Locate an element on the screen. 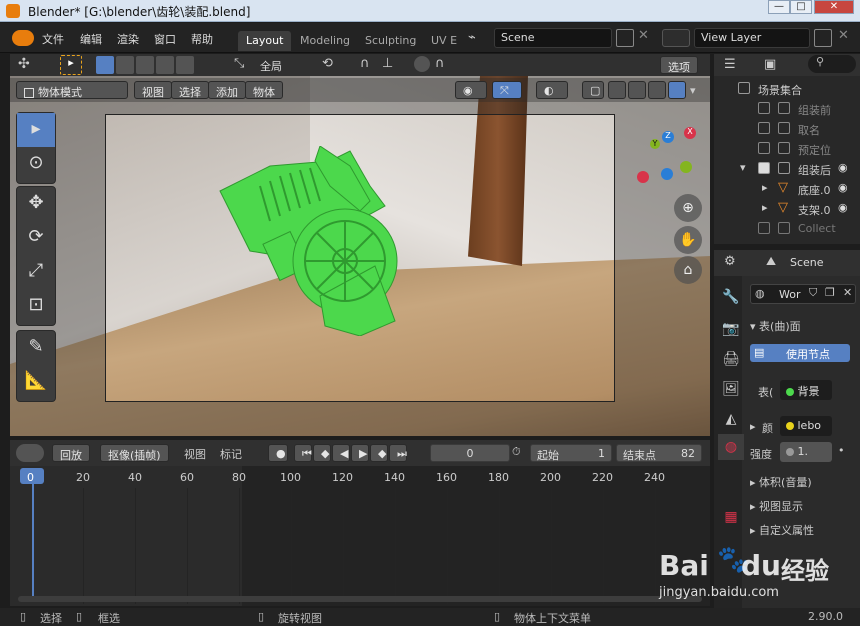  start-frame-field: 起始 1 is located at coordinates (571, 453).